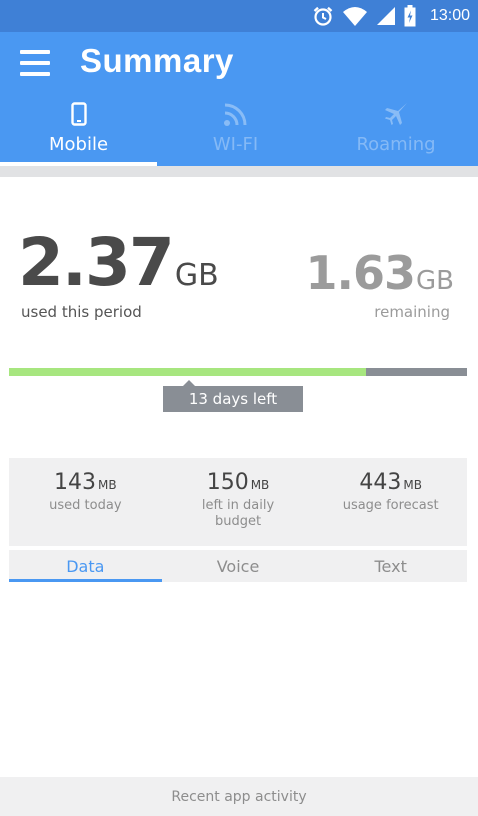  Describe the element at coordinates (239, 16) in the screenshot. I see `status-bar: 13:00` at that location.